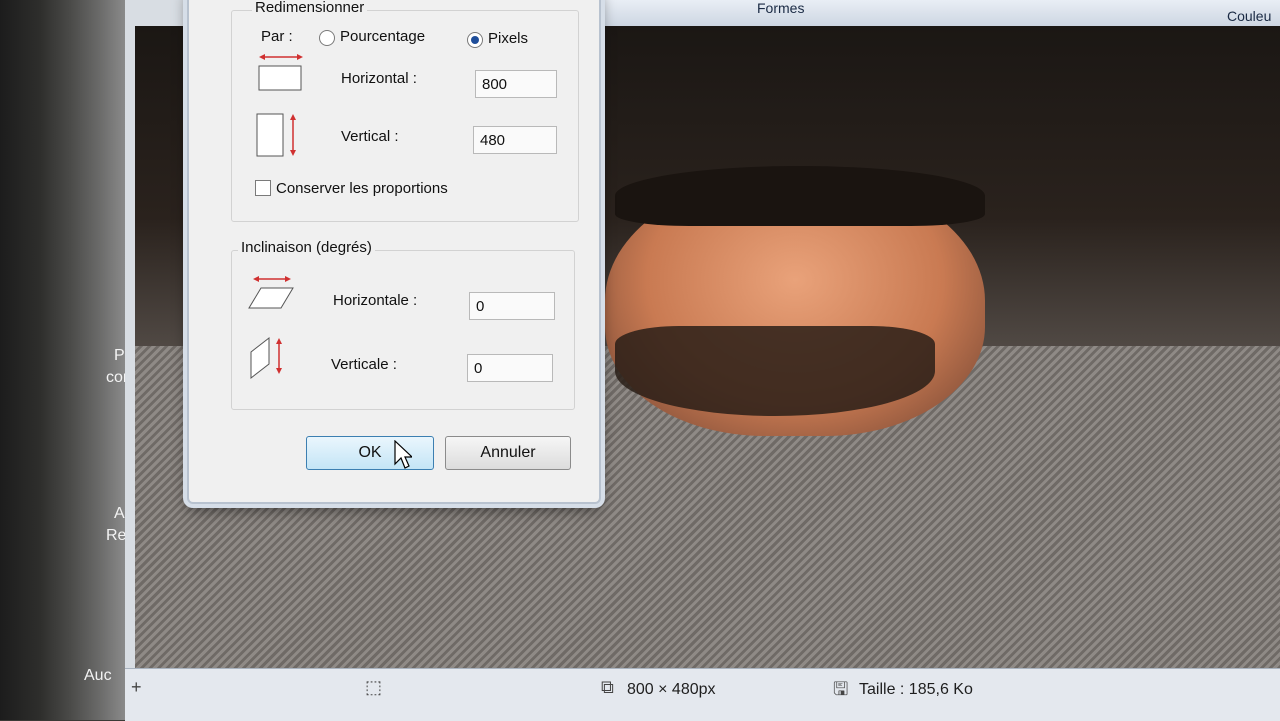  What do you see at coordinates (607, 687) in the screenshot?
I see `image-size-icon: ⧉` at bounding box center [607, 687].